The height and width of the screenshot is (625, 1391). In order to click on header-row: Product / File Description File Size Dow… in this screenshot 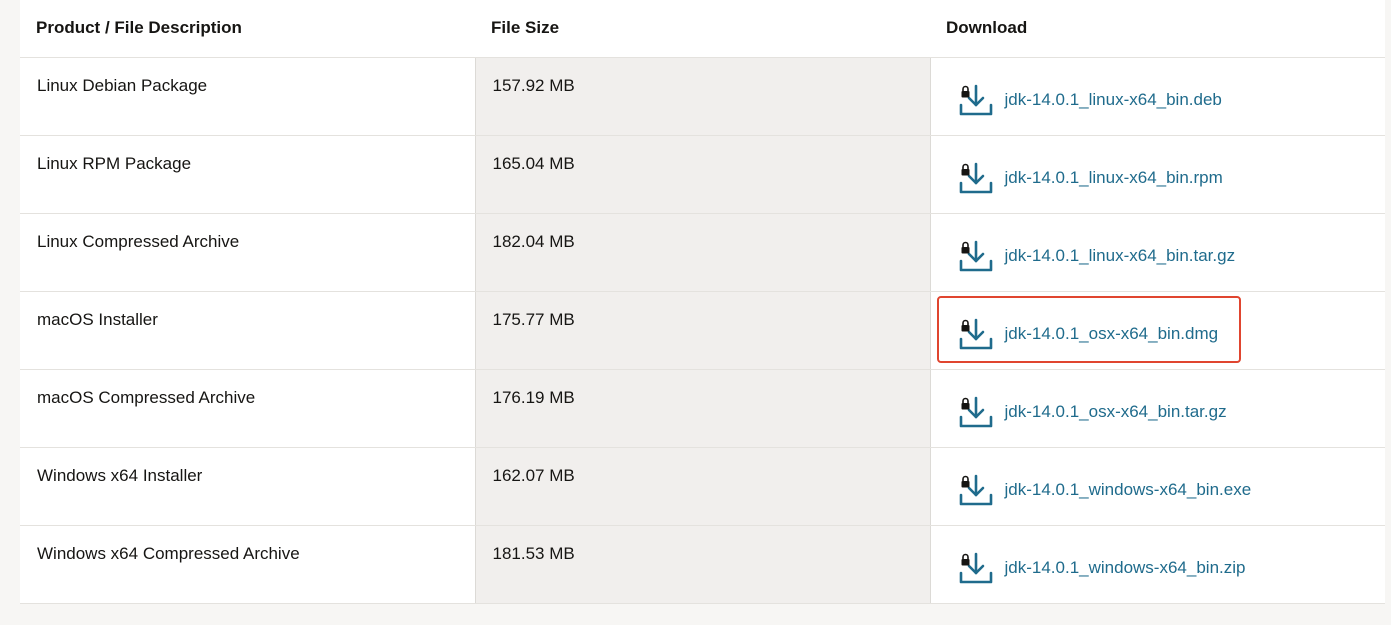, I will do `click(702, 29)`.